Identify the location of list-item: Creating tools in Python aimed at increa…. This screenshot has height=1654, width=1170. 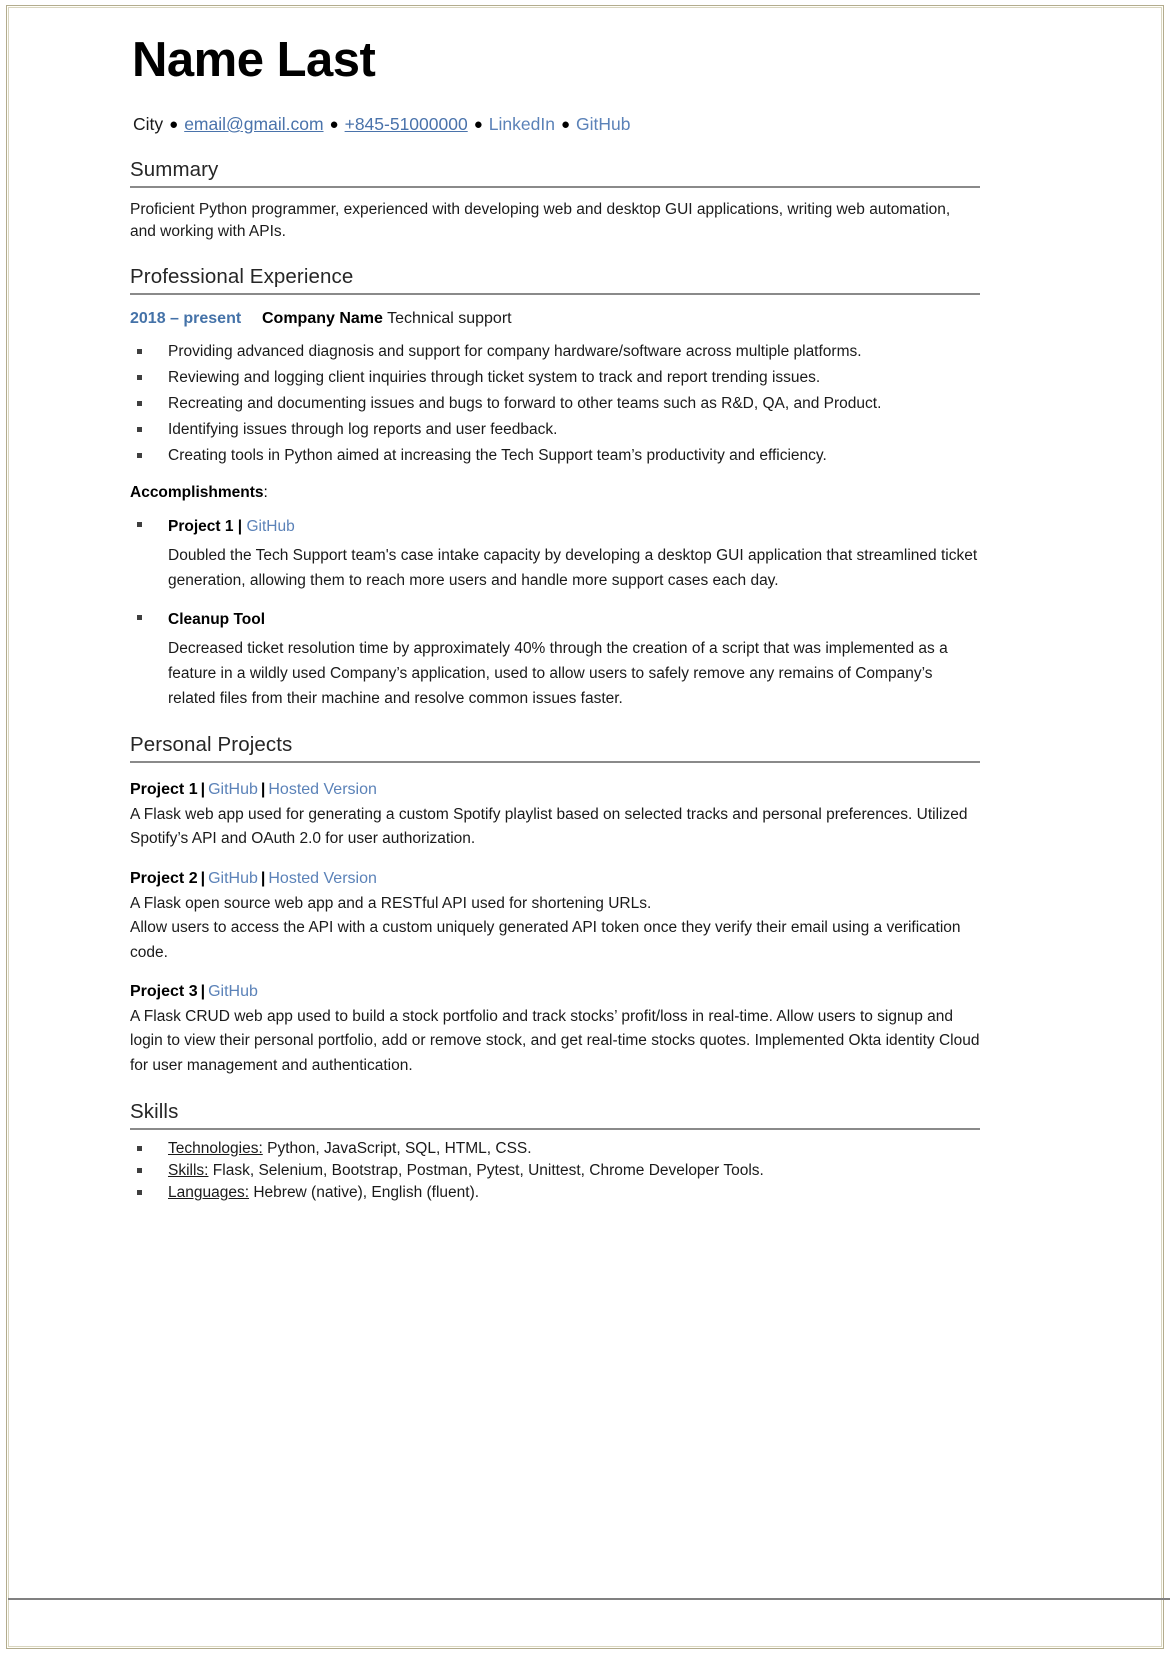
(555, 456).